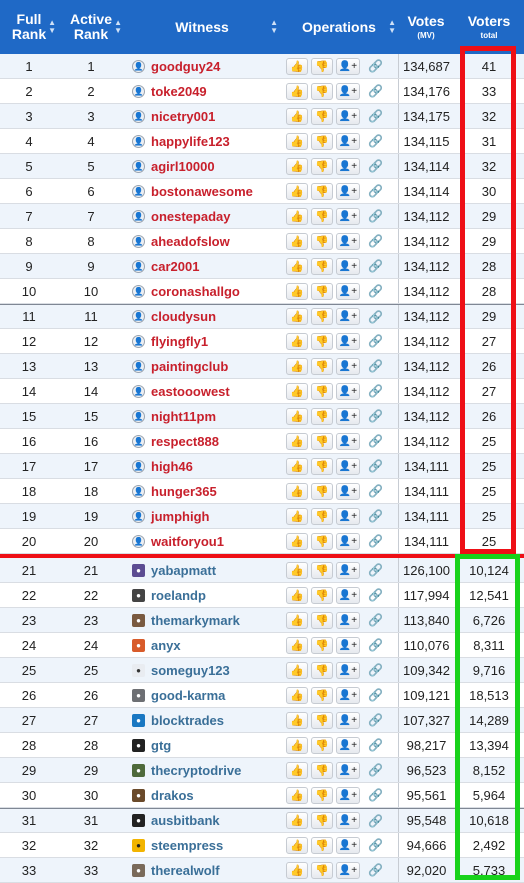 This screenshot has height=883, width=524. Describe the element at coordinates (190, 141) in the screenshot. I see `witness-name-link: happylife123` at that location.